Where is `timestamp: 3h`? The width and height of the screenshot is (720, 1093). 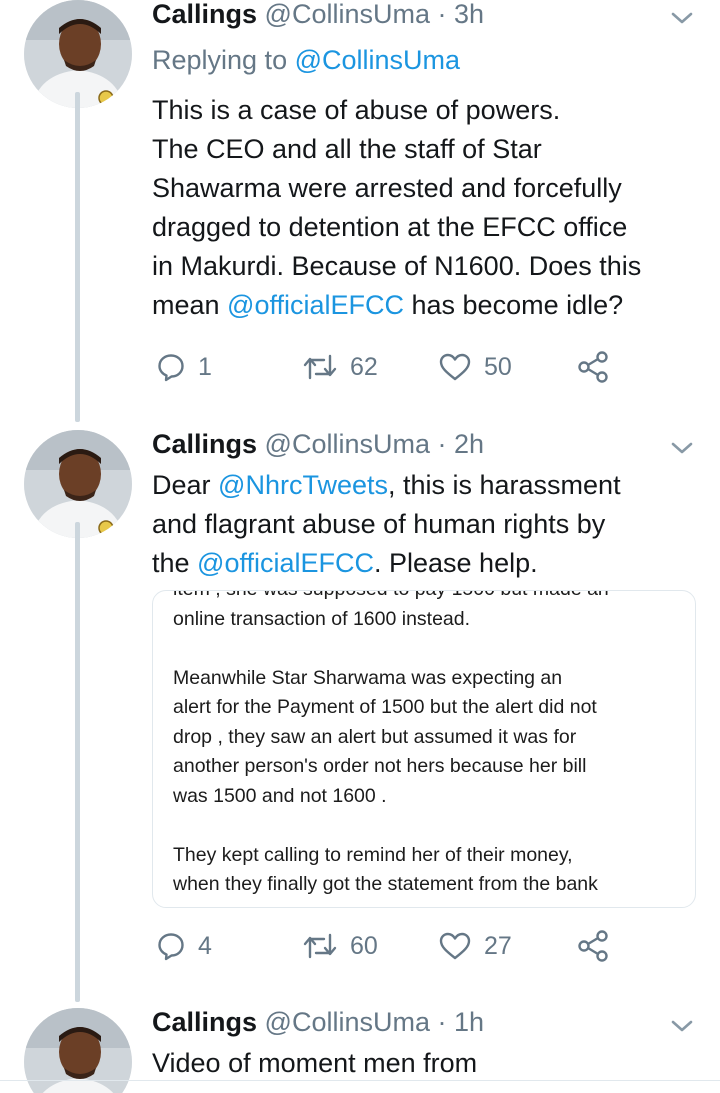 timestamp: 3h is located at coordinates (469, 14).